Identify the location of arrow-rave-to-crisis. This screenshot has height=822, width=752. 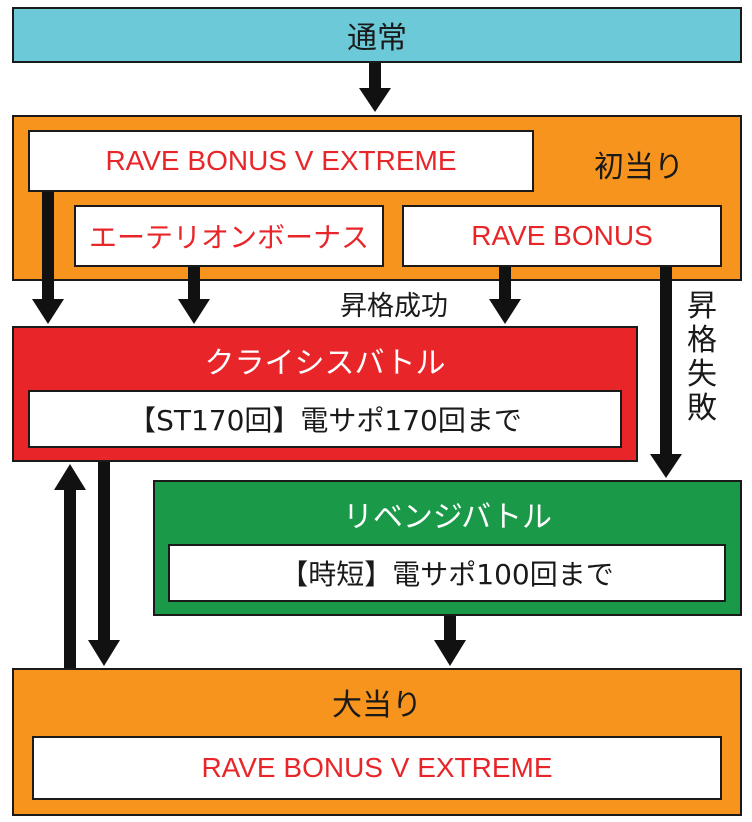
(505, 295).